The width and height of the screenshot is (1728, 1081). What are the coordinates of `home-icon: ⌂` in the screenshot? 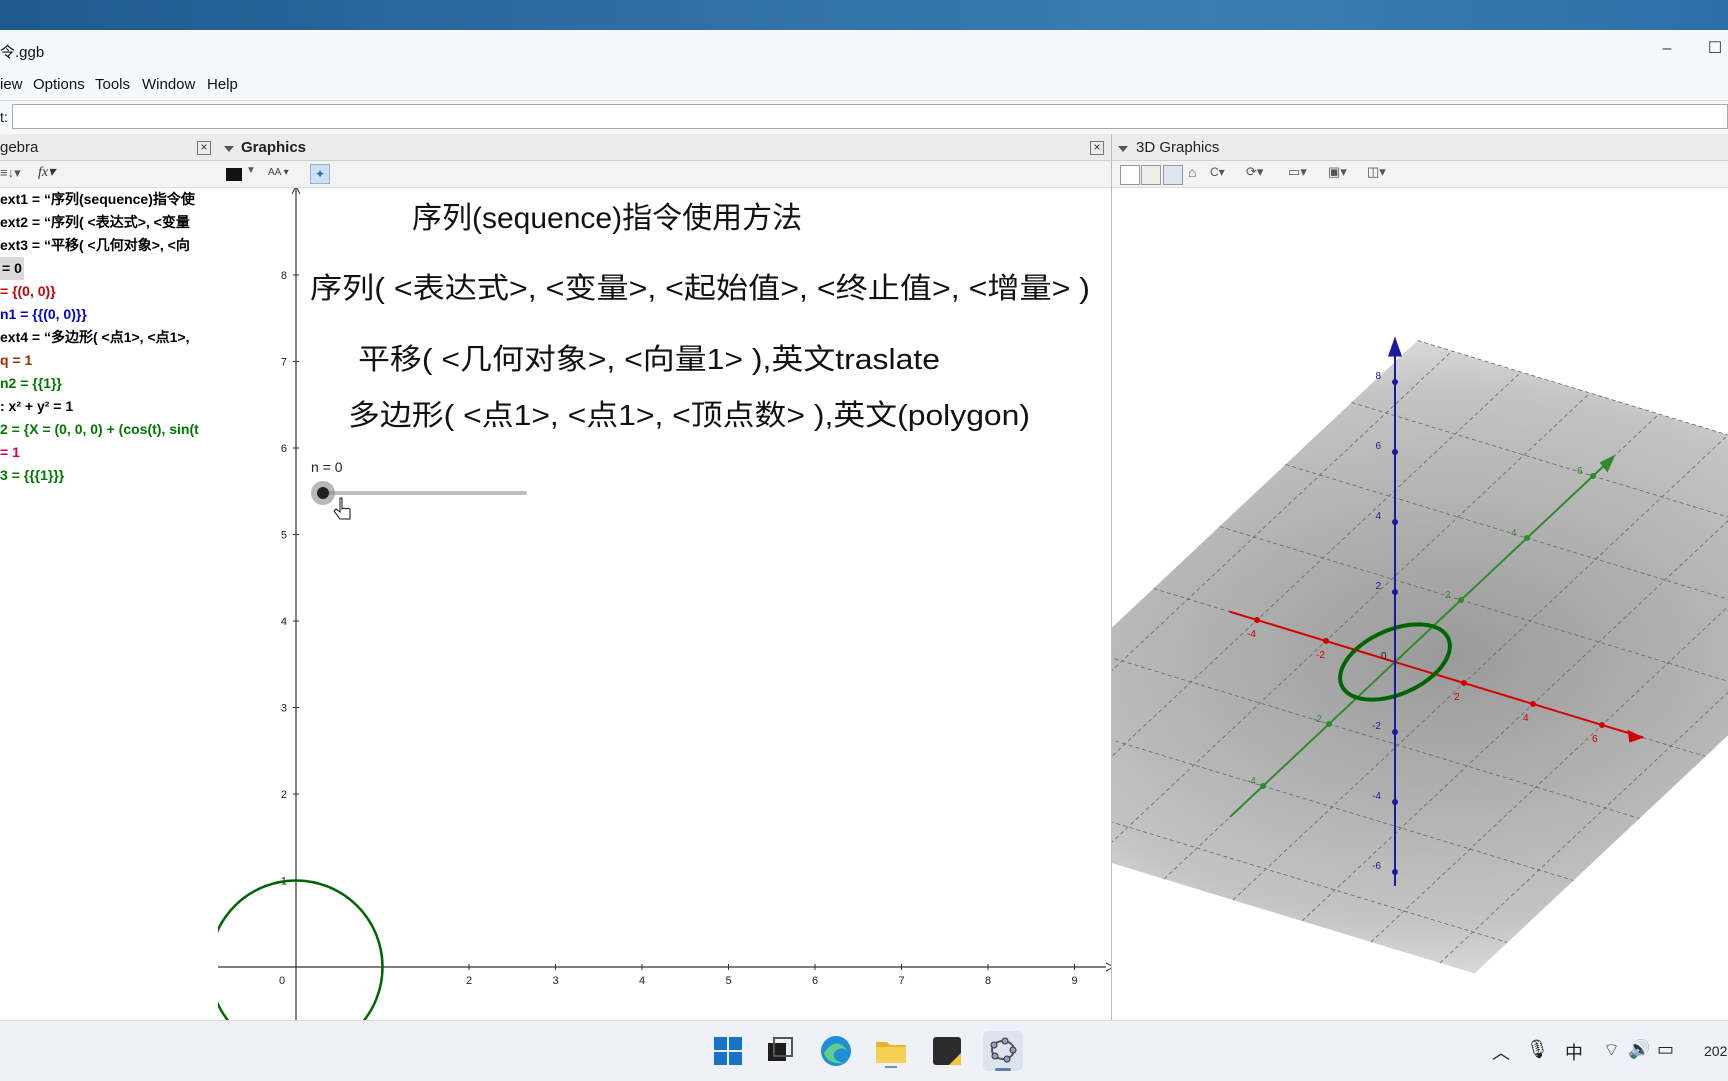 It's located at (1192, 172).